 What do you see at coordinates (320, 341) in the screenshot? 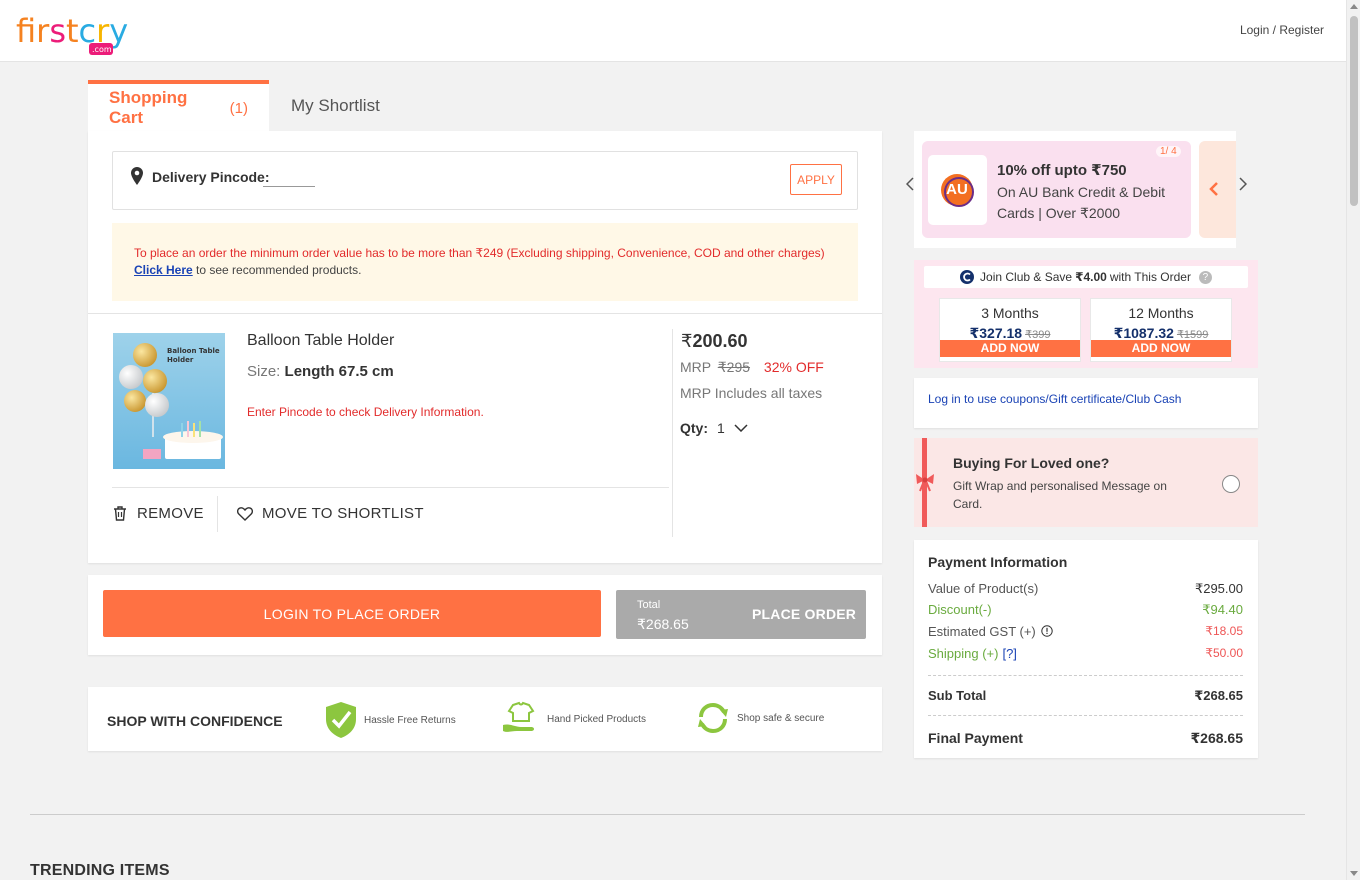
I see `product-name: Balloon Table Holder` at bounding box center [320, 341].